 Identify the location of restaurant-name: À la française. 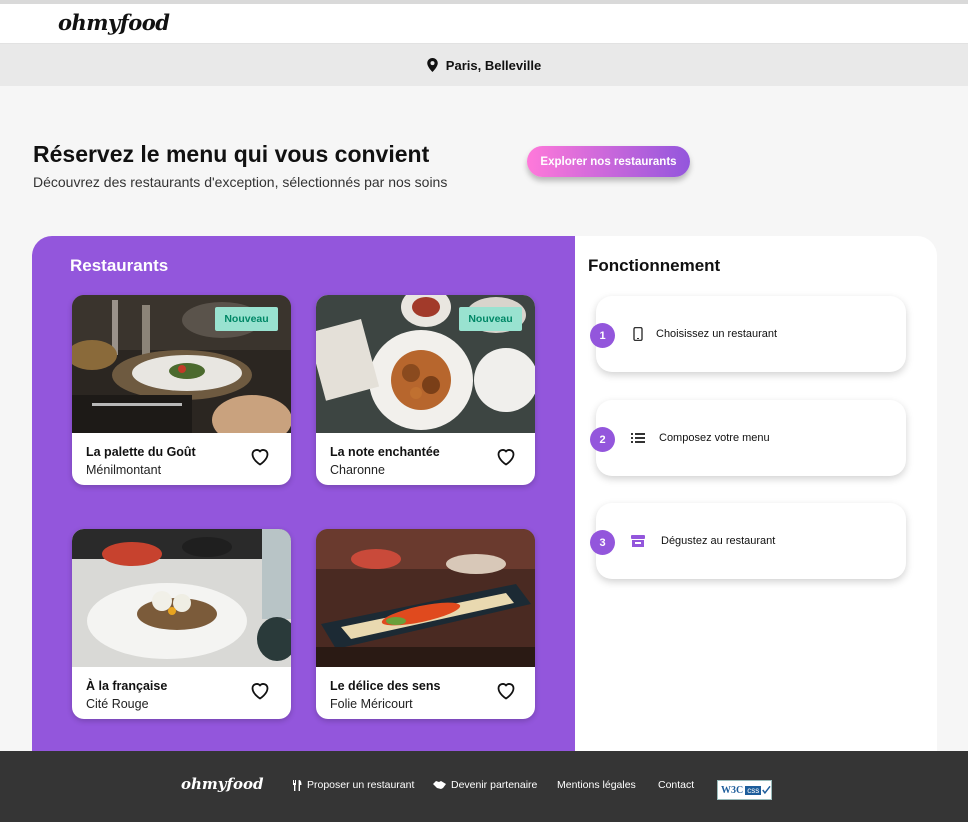
(127, 686).